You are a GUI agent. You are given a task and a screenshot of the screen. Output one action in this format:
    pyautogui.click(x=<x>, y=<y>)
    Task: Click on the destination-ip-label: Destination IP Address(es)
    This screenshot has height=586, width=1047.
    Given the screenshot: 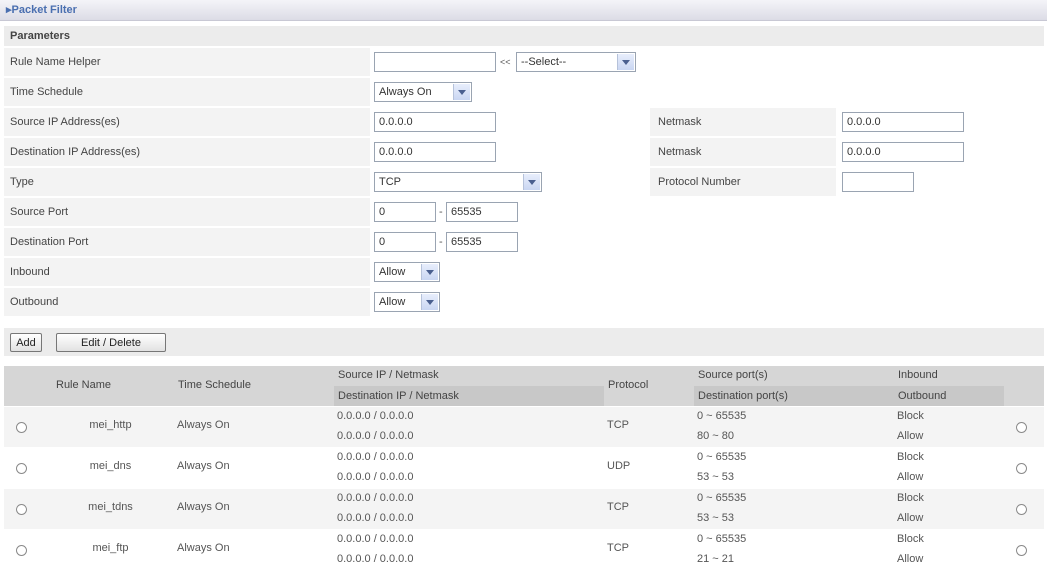 What is the action you would take?
    pyautogui.click(x=75, y=152)
    